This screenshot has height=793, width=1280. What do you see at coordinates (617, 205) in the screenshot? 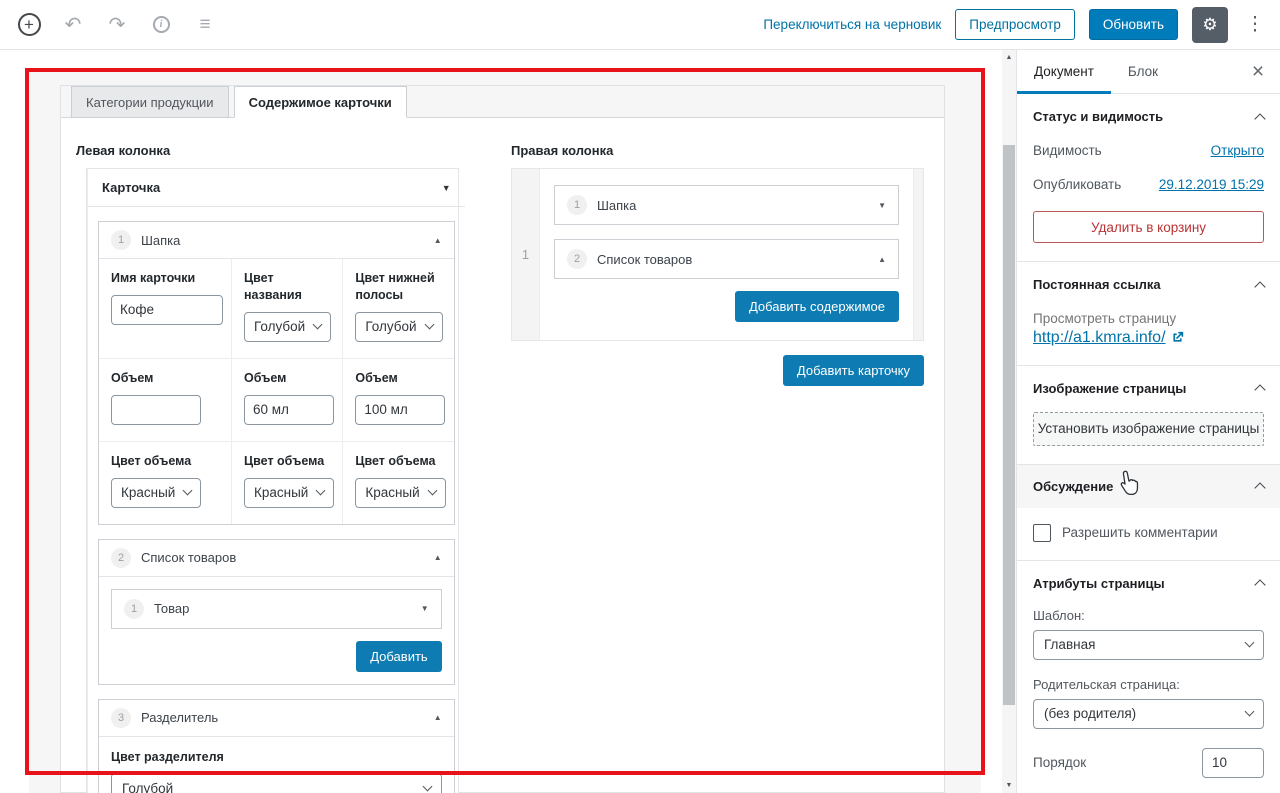
I see `block-title: Шапка` at bounding box center [617, 205].